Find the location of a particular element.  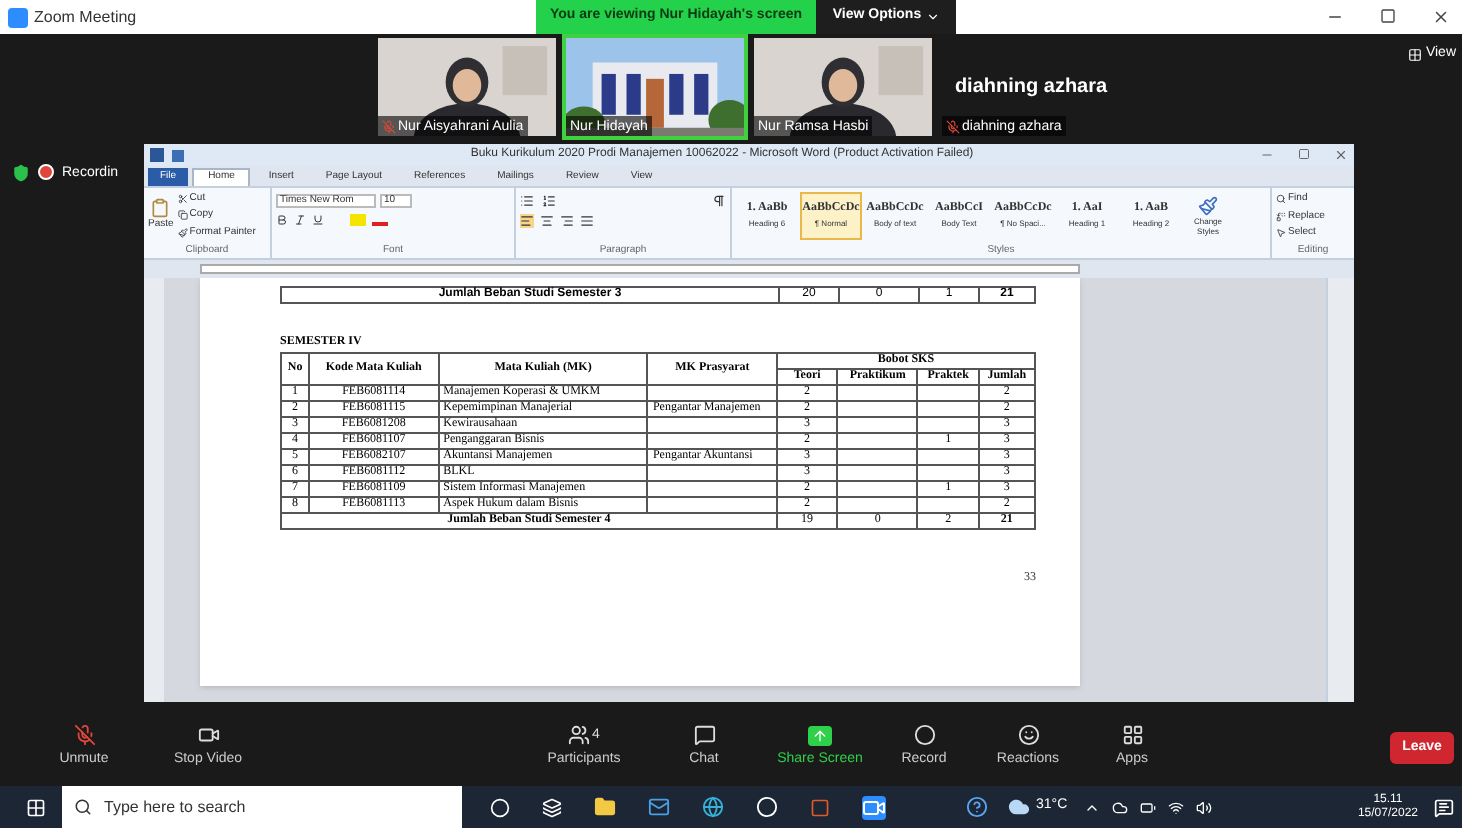

participants-icon is located at coordinates (579, 735).